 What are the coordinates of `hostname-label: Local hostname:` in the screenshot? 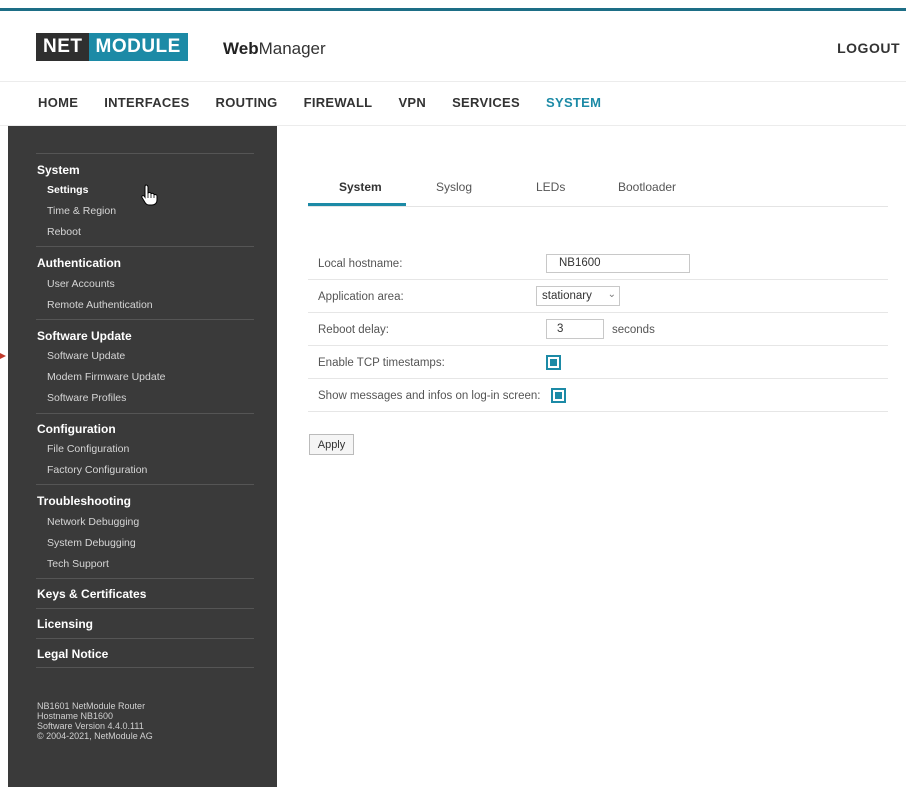 It's located at (360, 264).